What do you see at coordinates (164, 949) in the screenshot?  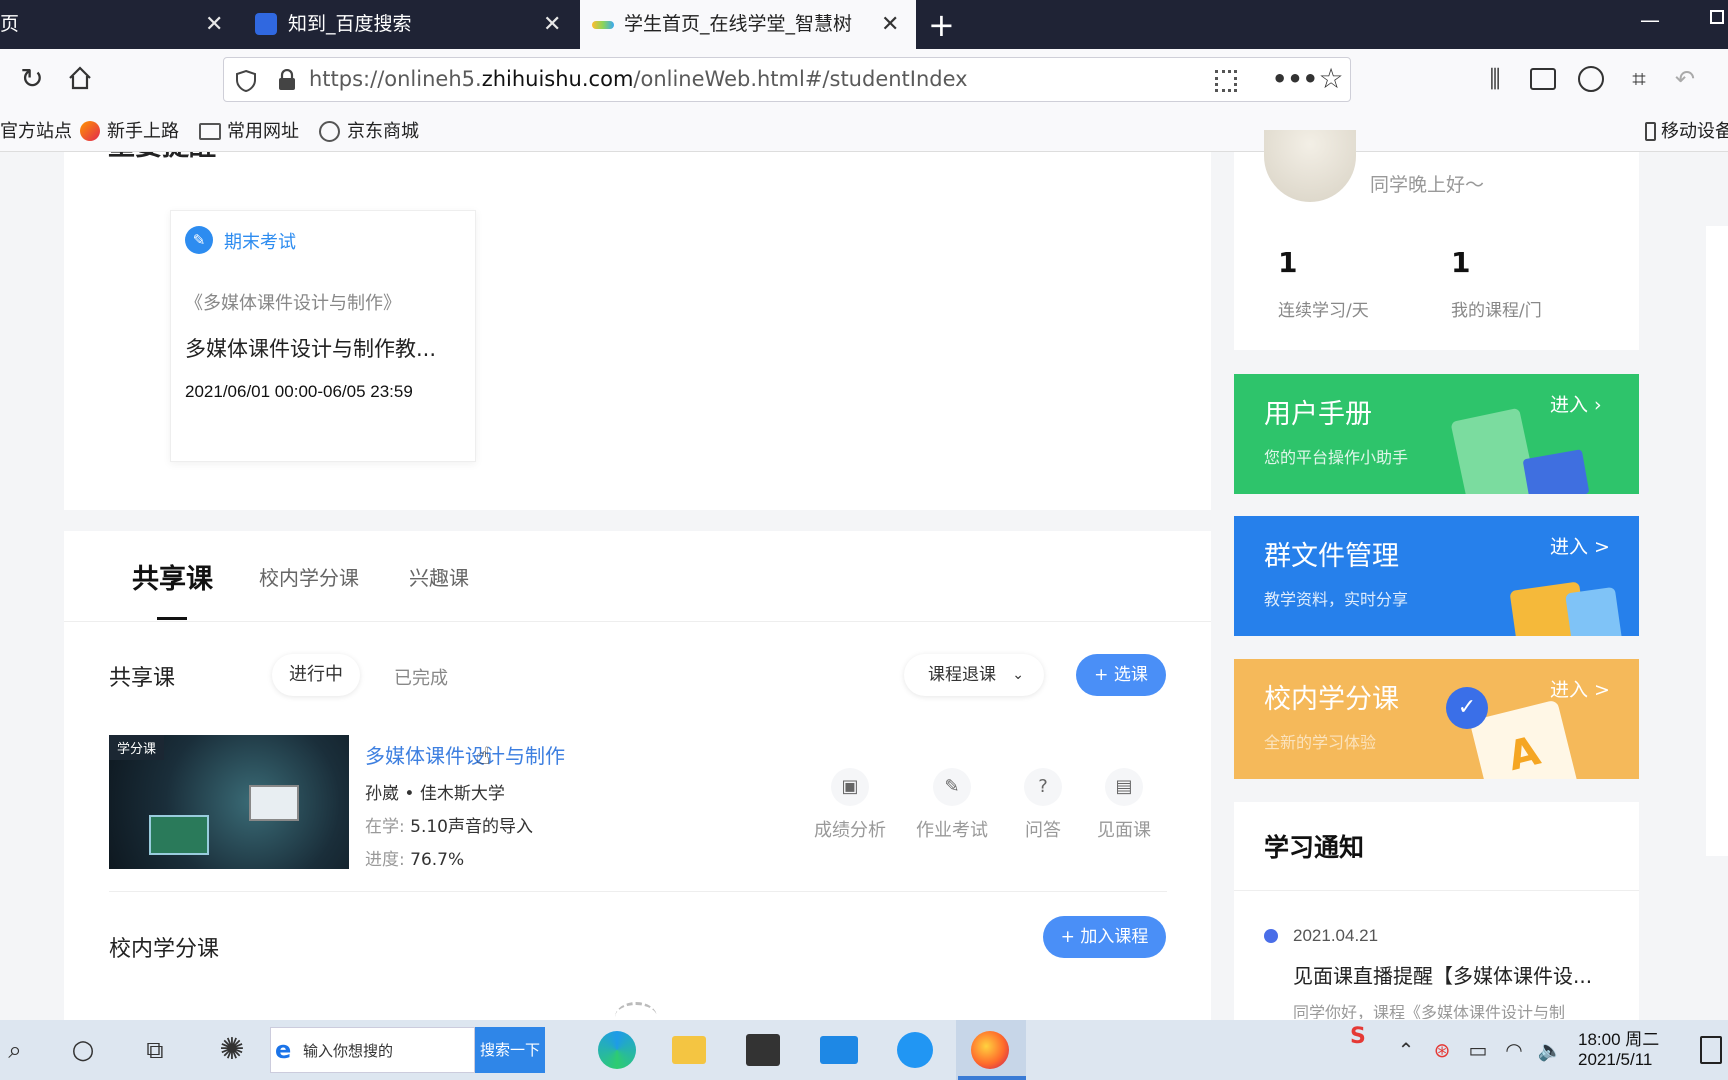 I see `campus-heading: 校内学分课` at bounding box center [164, 949].